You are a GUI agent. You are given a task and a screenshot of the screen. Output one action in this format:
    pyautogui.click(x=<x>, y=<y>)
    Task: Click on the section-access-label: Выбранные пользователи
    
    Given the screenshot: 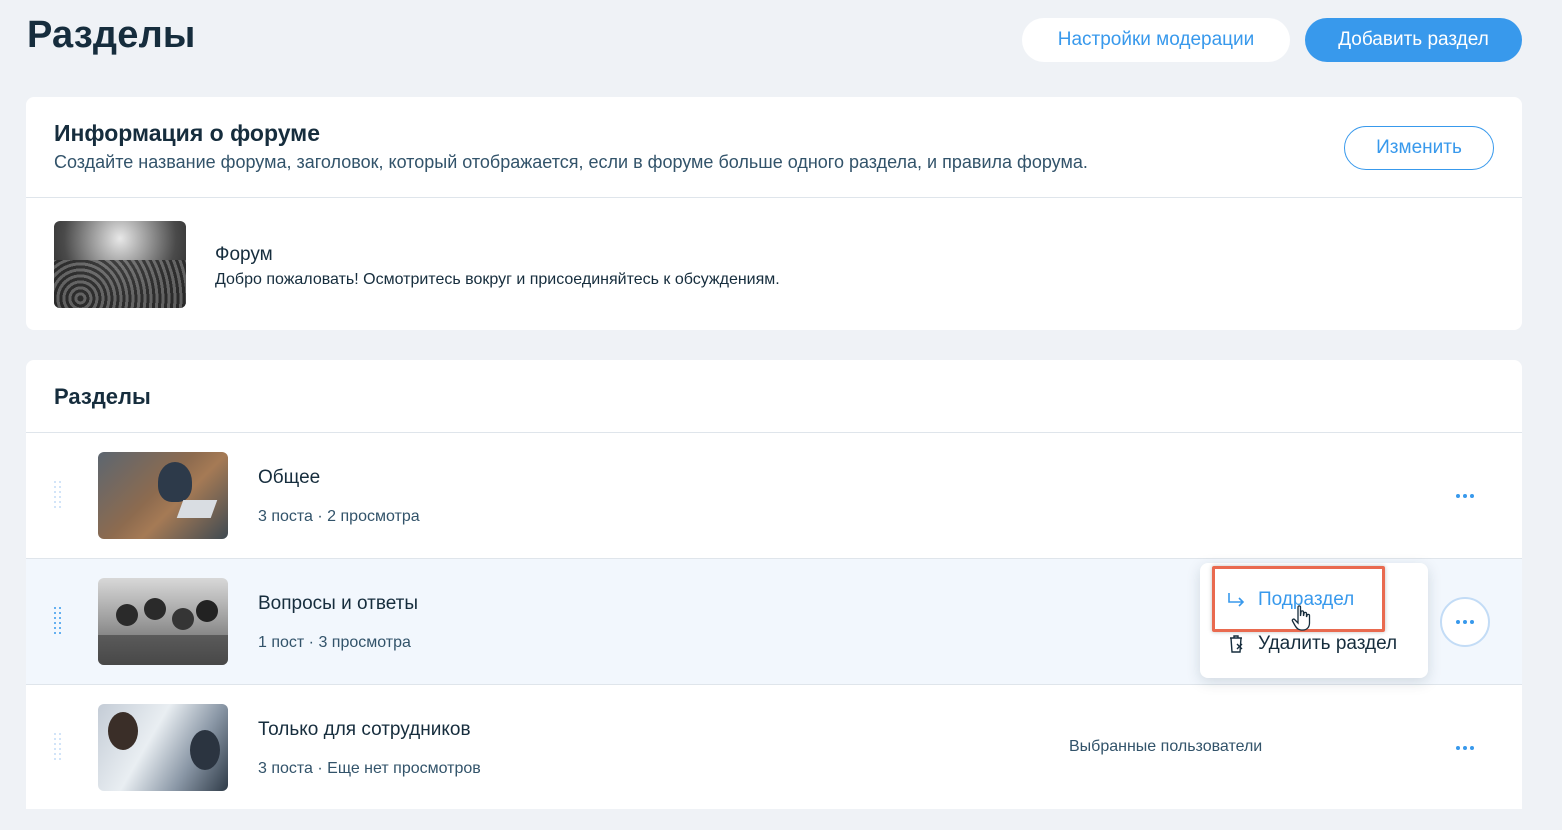 What is the action you would take?
    pyautogui.click(x=1166, y=746)
    